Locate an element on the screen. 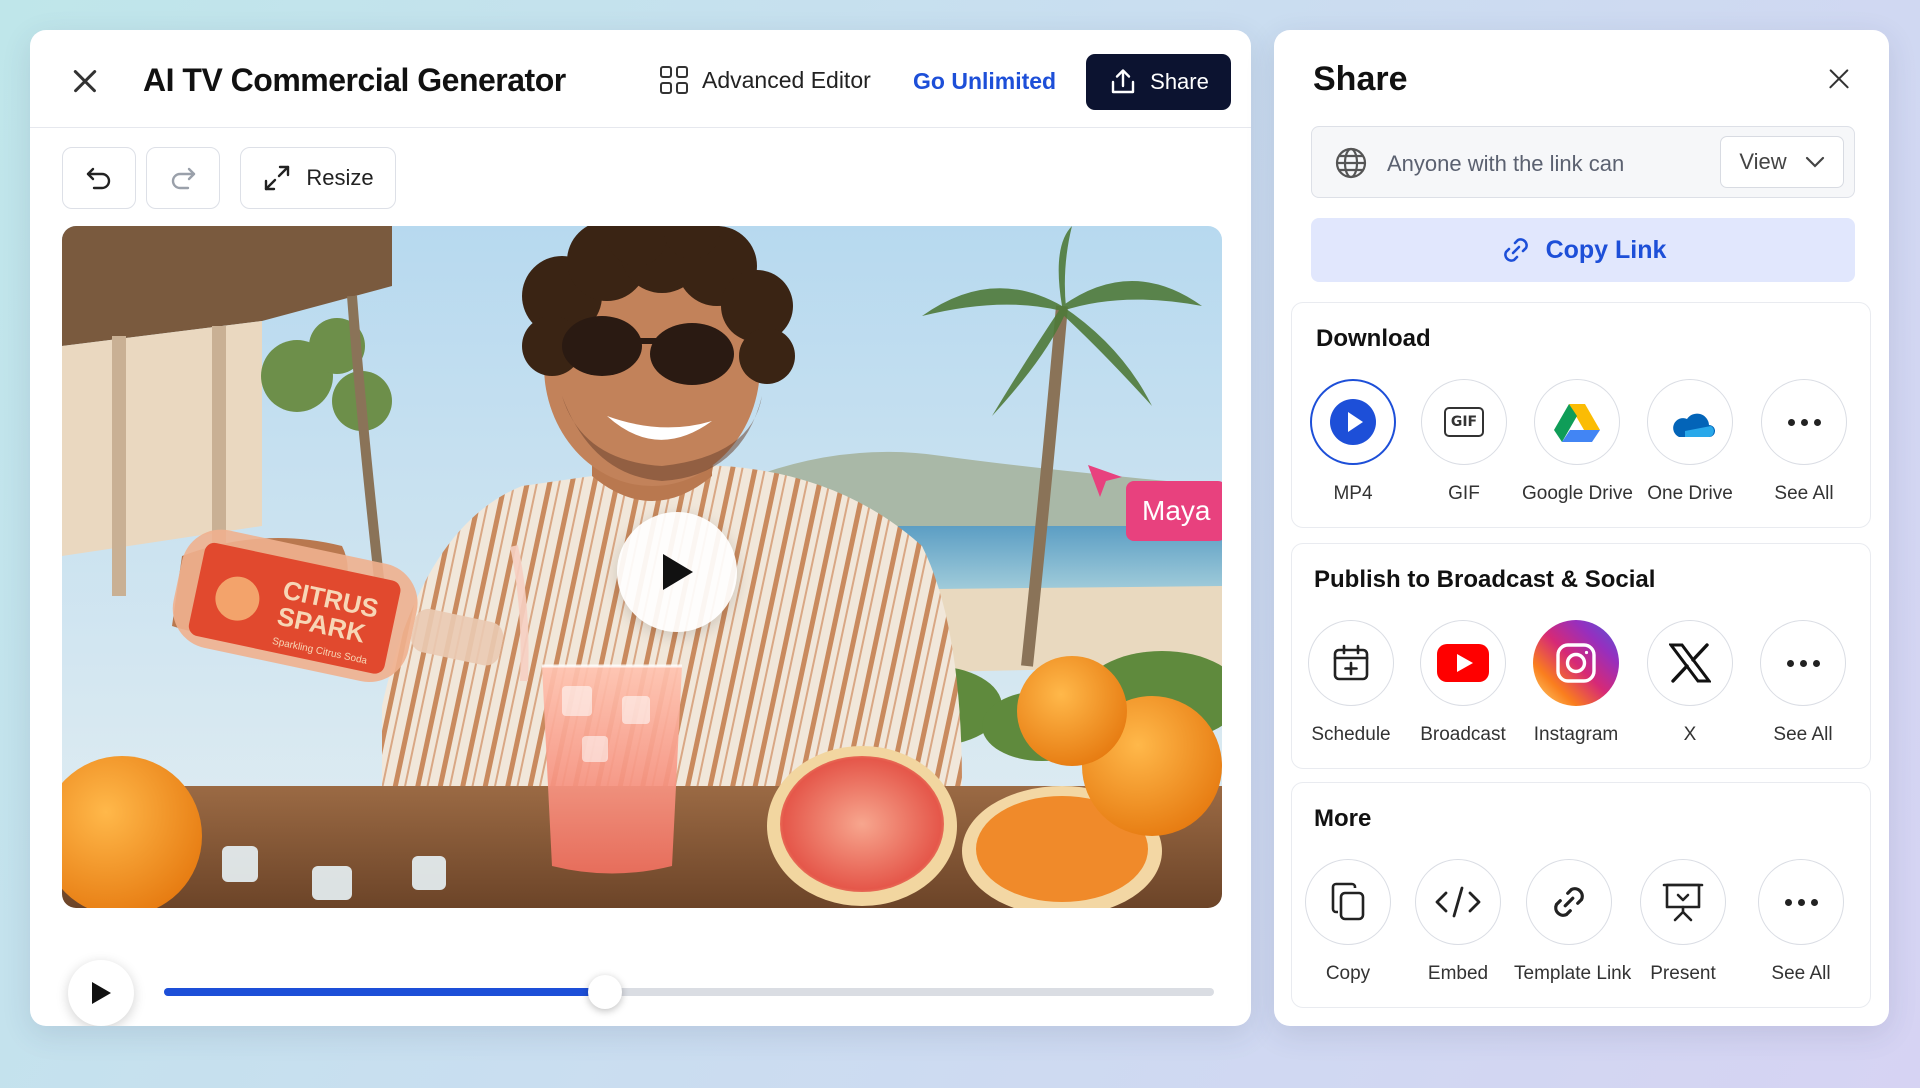  more-template-link-option: Template Link is located at coordinates (1573, 922).